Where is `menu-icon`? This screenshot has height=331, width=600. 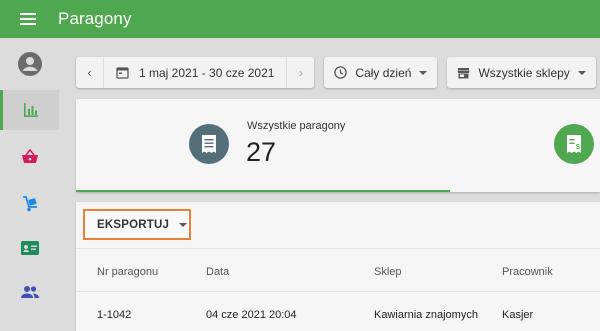
menu-icon is located at coordinates (28, 19).